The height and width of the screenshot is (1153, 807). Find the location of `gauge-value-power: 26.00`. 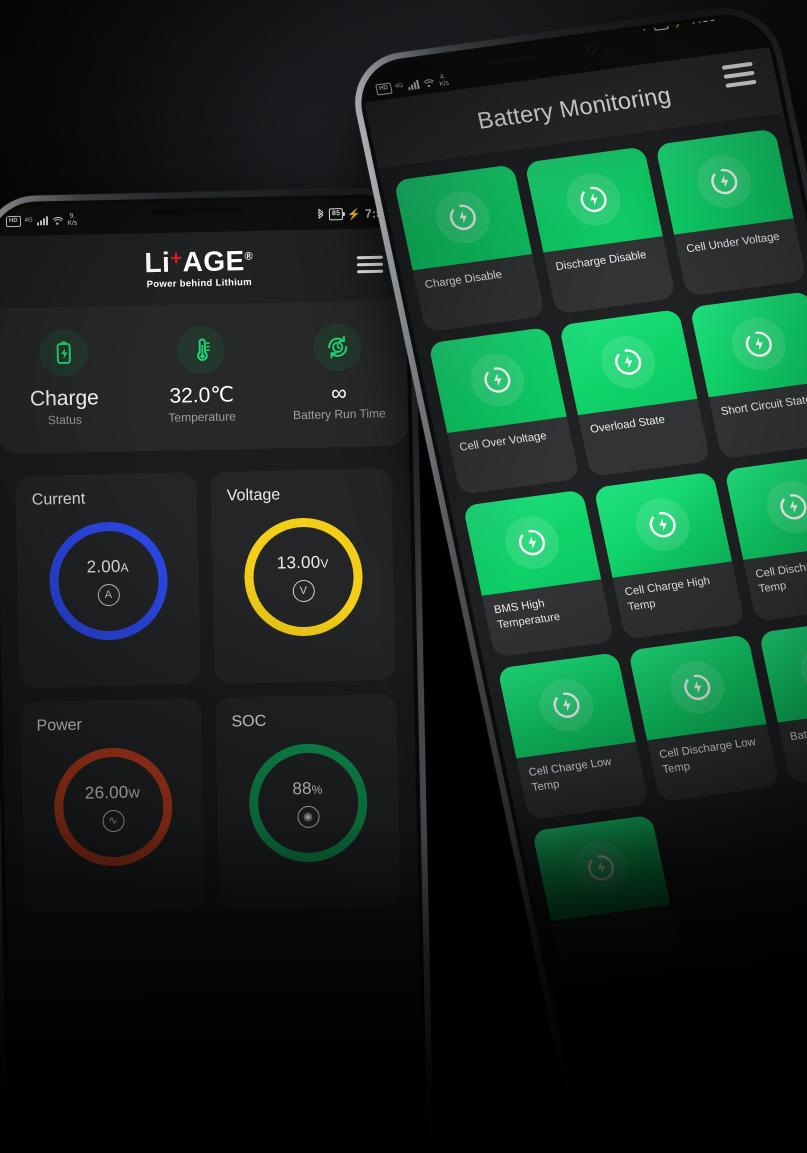

gauge-value-power: 26.00 is located at coordinates (106, 792).